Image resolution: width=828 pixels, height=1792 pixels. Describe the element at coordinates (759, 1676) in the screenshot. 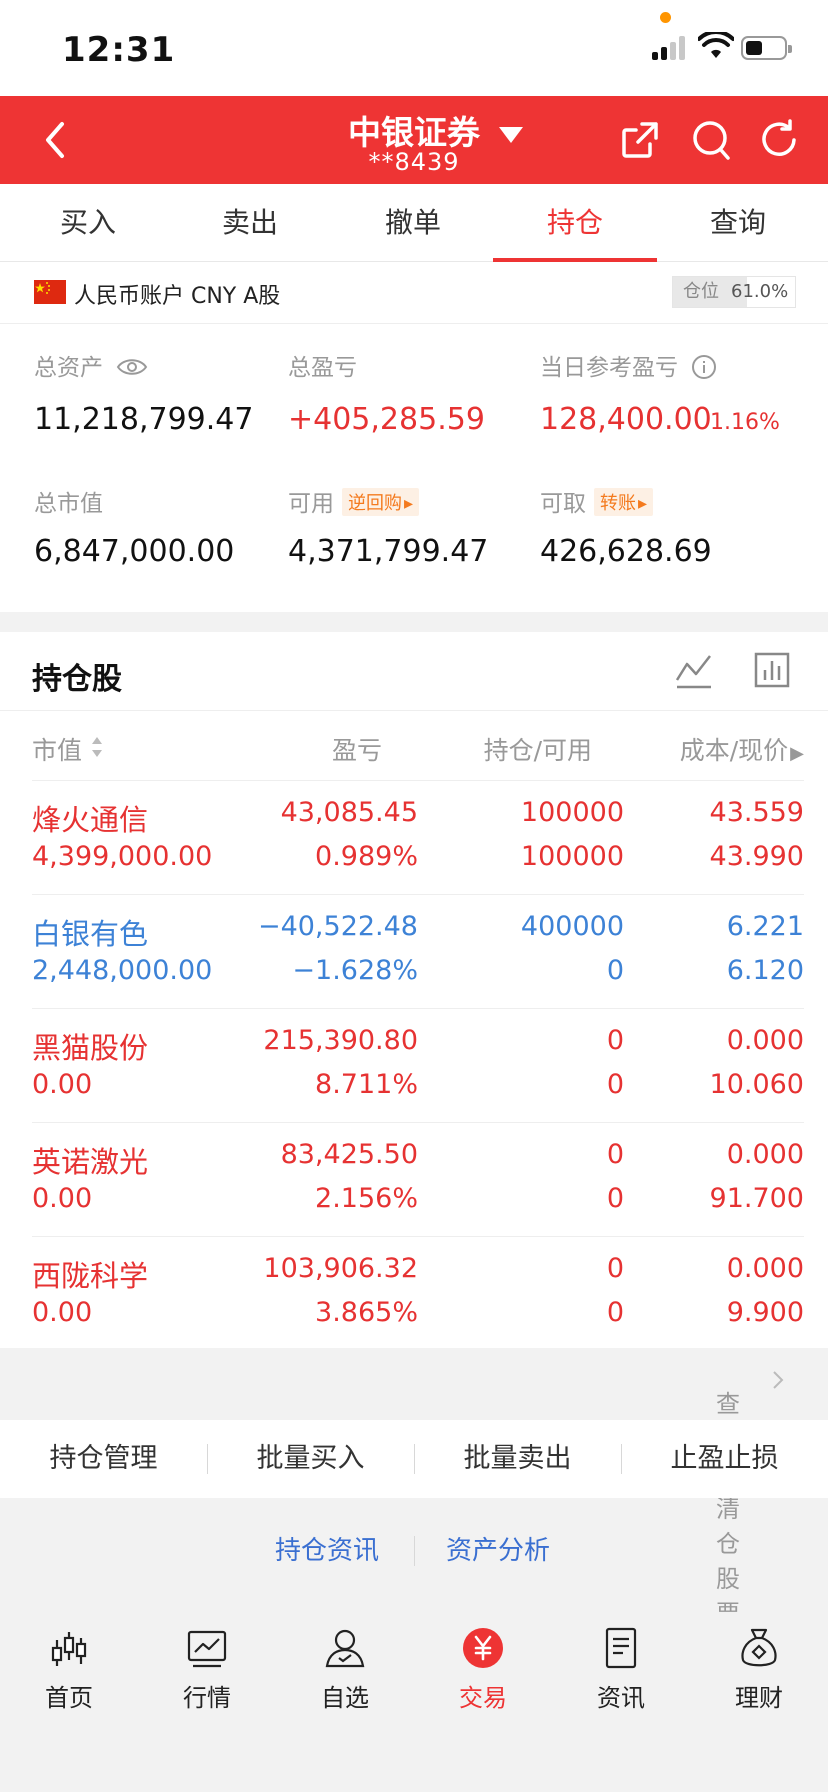

I see `nav-wealth: 理财` at that location.